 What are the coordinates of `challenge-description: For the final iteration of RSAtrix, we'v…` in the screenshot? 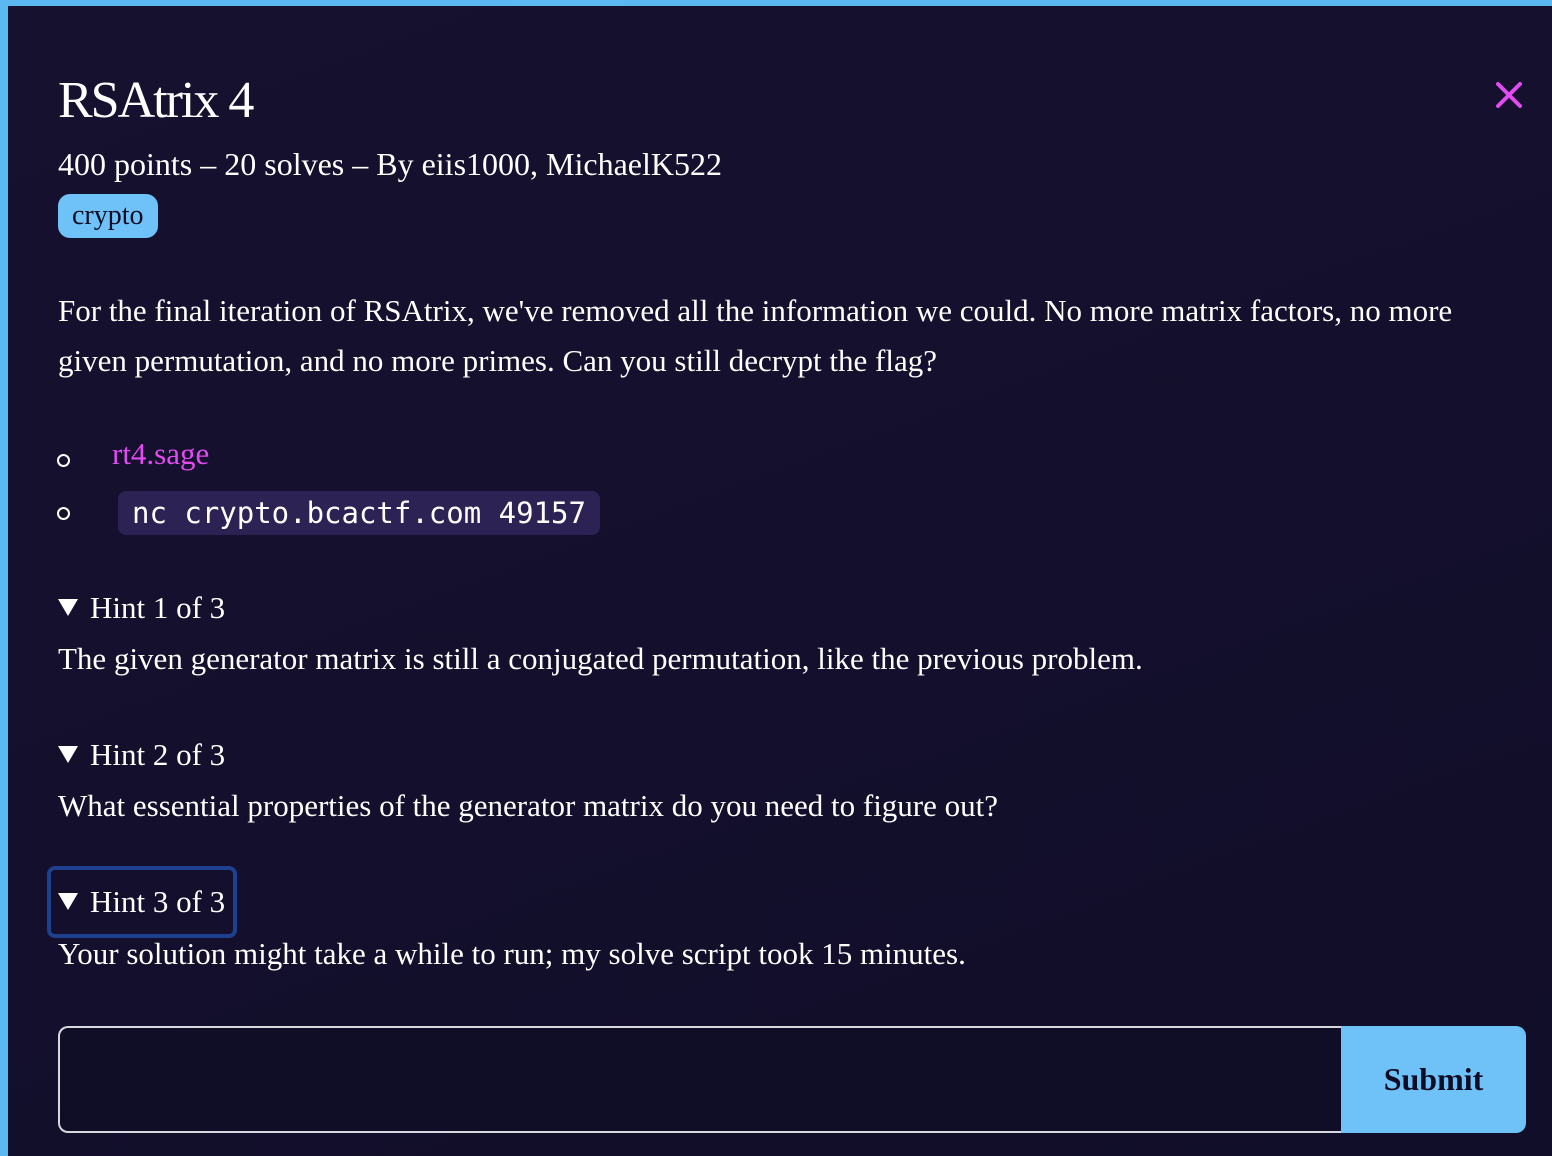 It's located at (755, 335).